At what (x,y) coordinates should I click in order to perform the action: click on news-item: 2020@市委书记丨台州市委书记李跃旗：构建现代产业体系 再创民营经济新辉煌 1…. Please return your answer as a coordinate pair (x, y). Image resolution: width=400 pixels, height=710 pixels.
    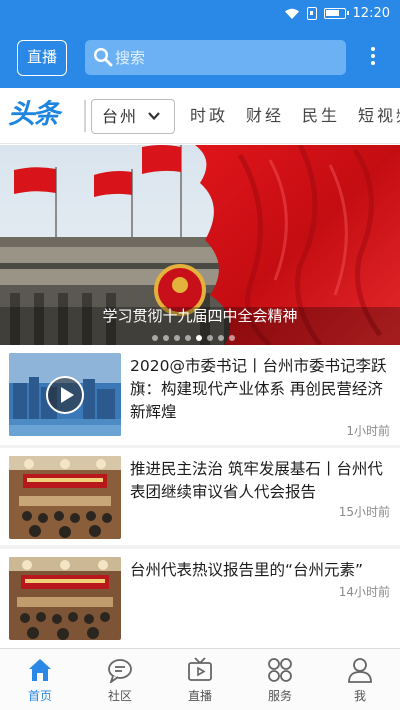
    Looking at the image, I should click on (200, 395).